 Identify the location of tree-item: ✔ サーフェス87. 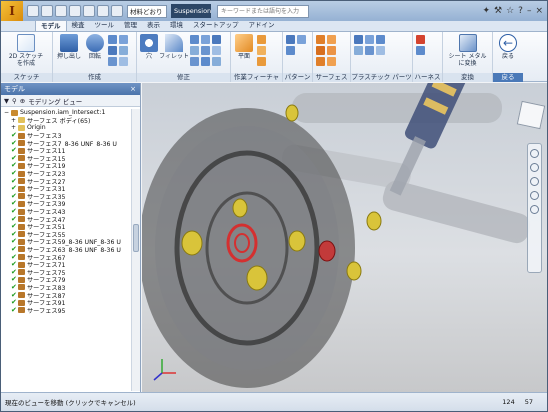
(66, 295).